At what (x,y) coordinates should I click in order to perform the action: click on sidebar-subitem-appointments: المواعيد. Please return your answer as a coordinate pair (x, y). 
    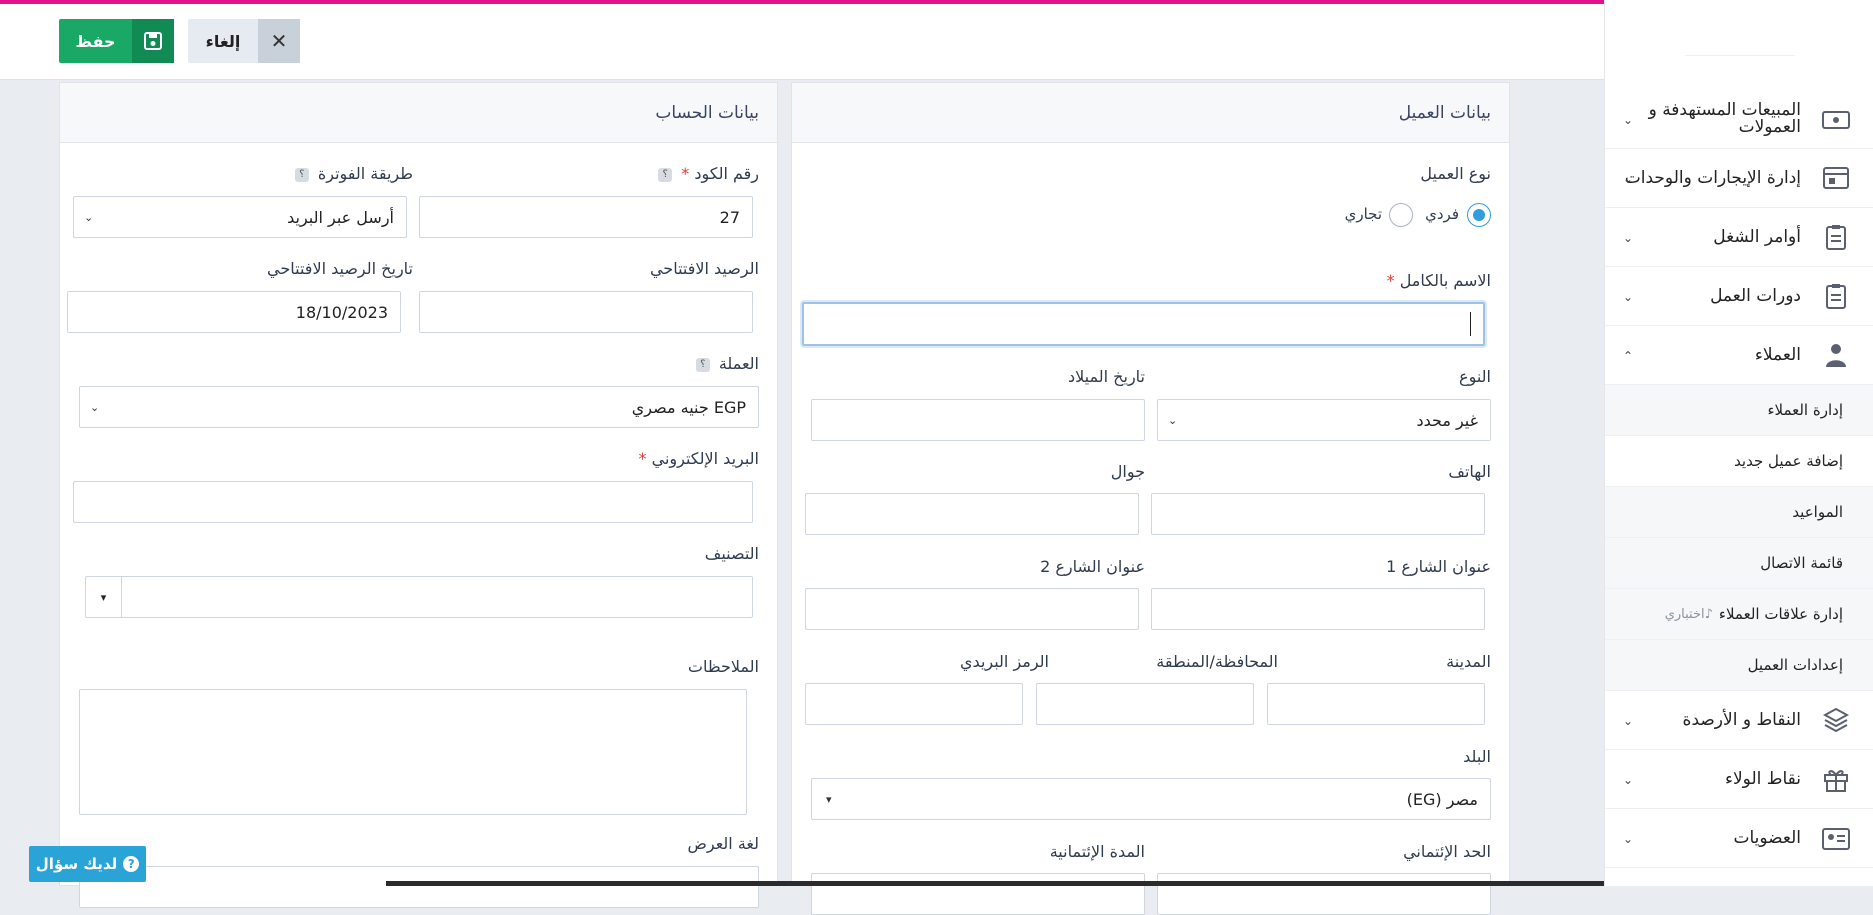
    Looking at the image, I should click on (1739, 512).